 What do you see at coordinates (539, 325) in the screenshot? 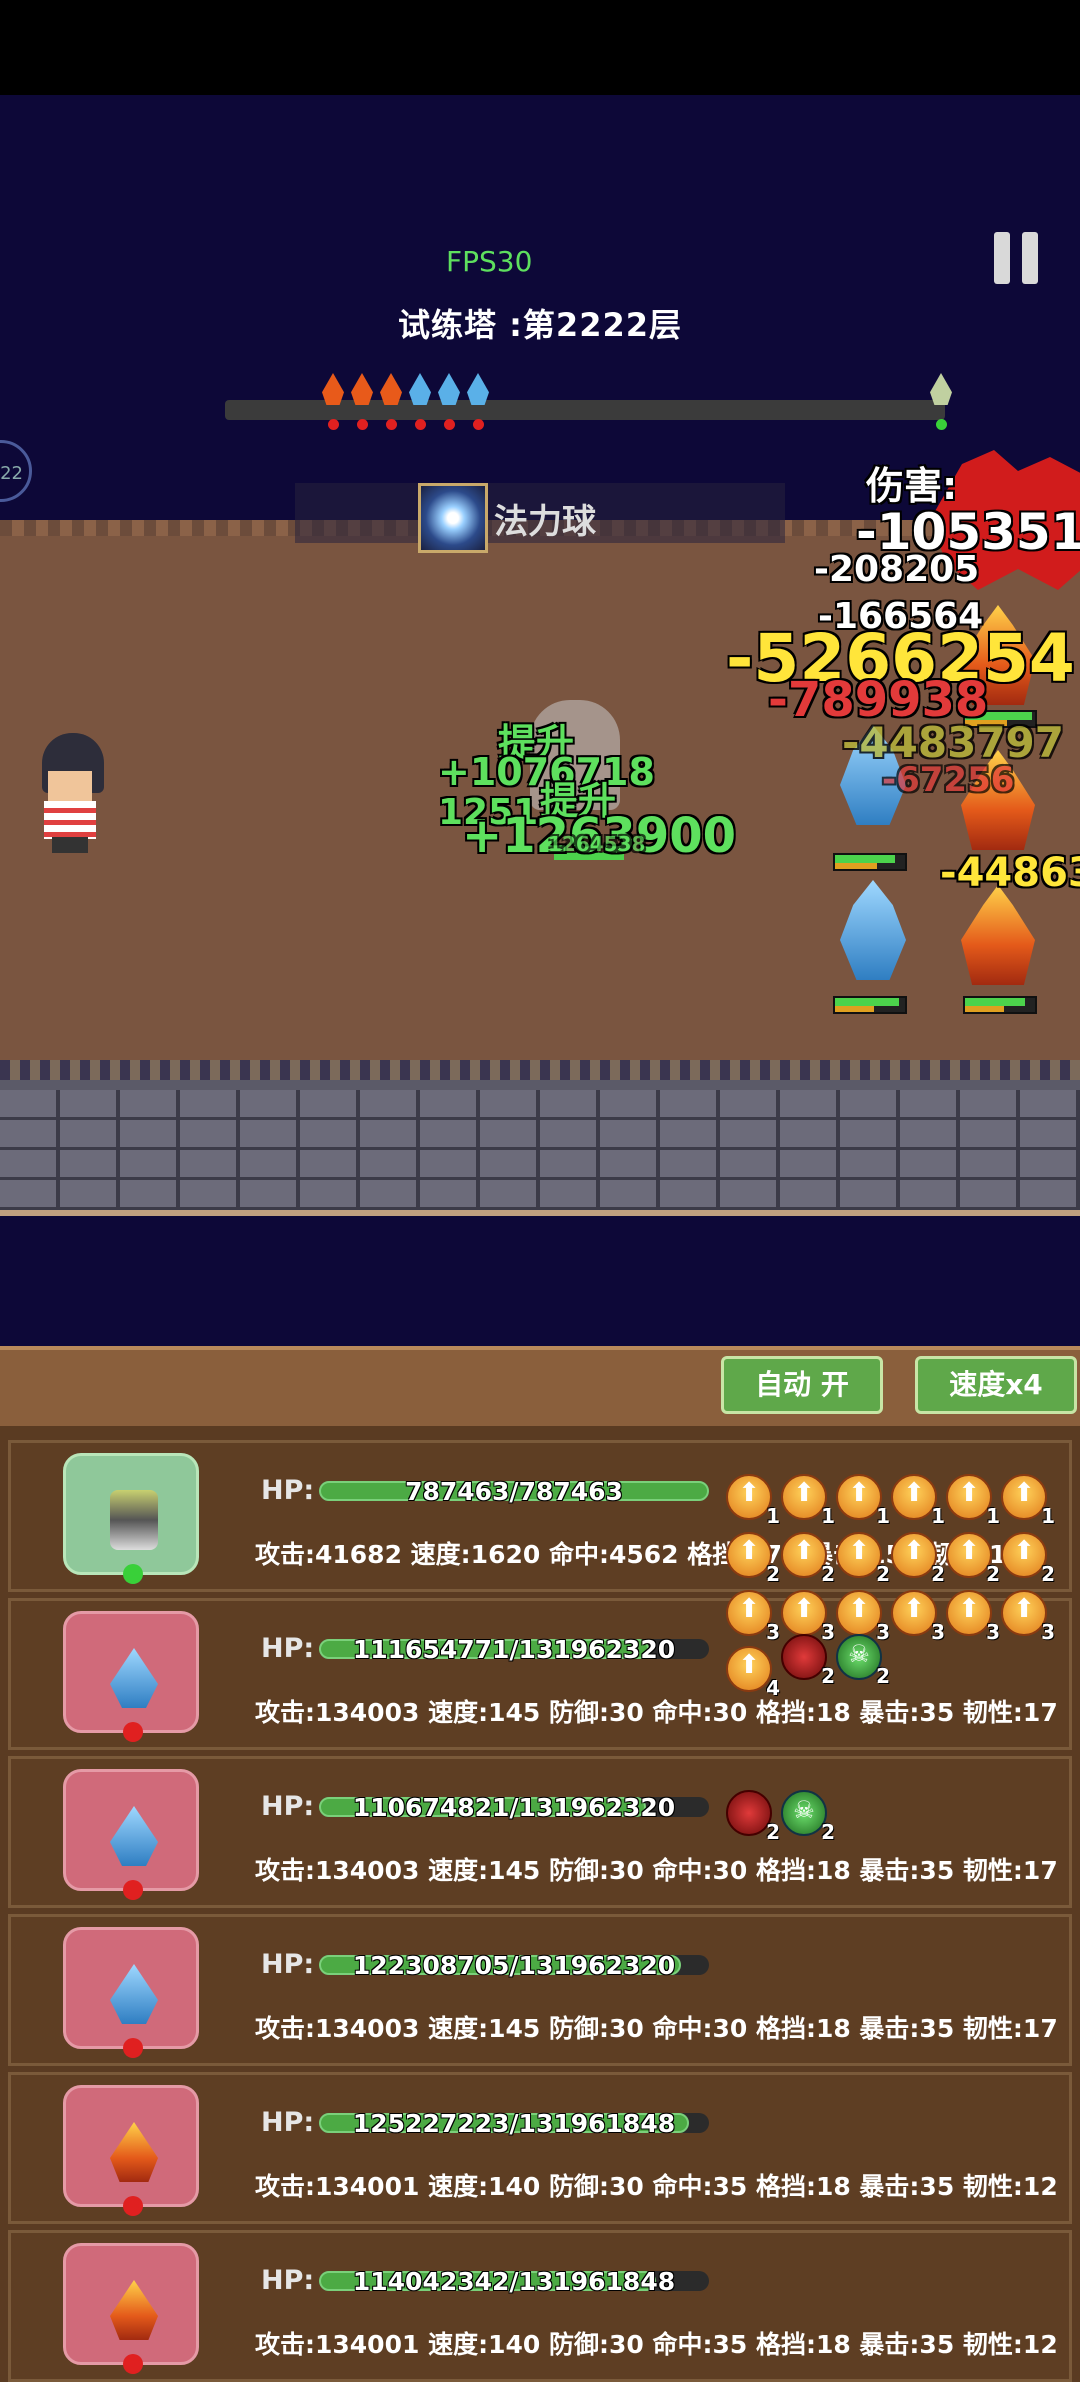
I see `stage-title: 试练塔 :第2222层` at bounding box center [539, 325].